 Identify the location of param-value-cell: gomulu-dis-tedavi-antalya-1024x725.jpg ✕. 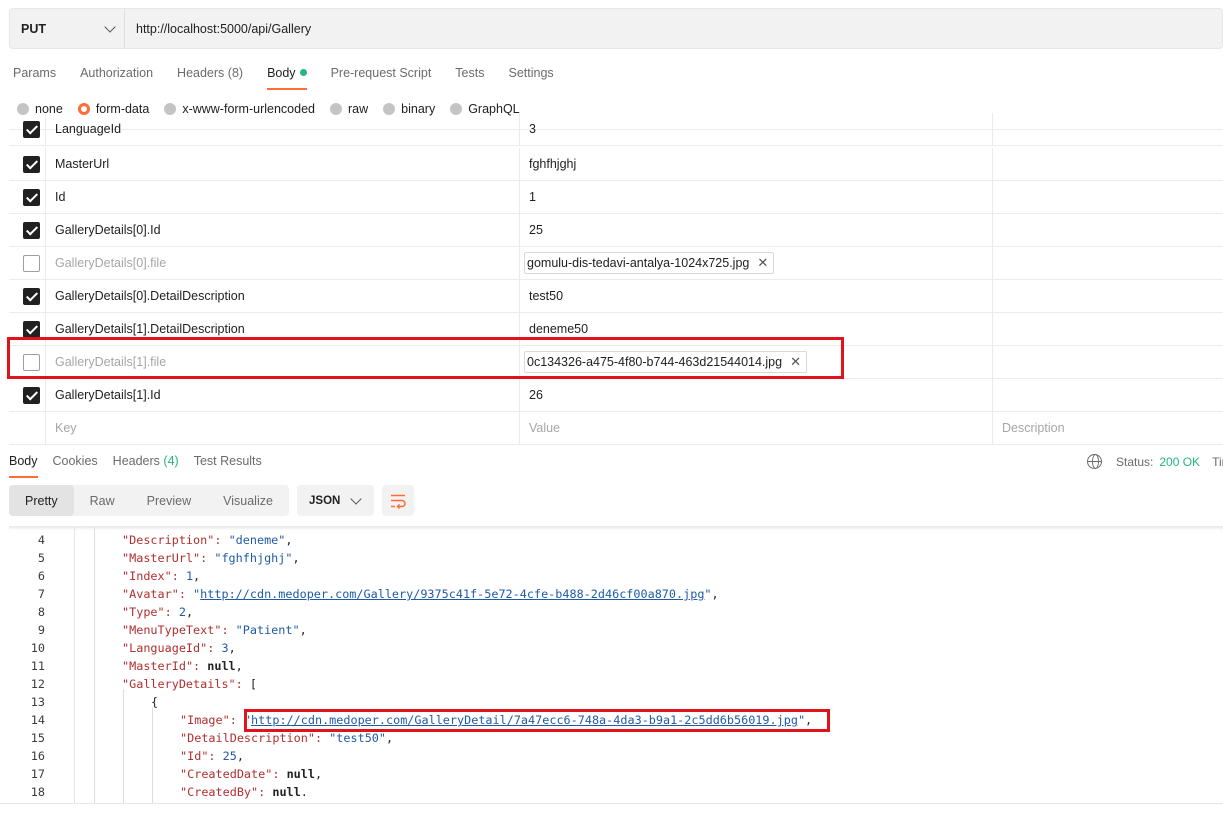
(756, 263).